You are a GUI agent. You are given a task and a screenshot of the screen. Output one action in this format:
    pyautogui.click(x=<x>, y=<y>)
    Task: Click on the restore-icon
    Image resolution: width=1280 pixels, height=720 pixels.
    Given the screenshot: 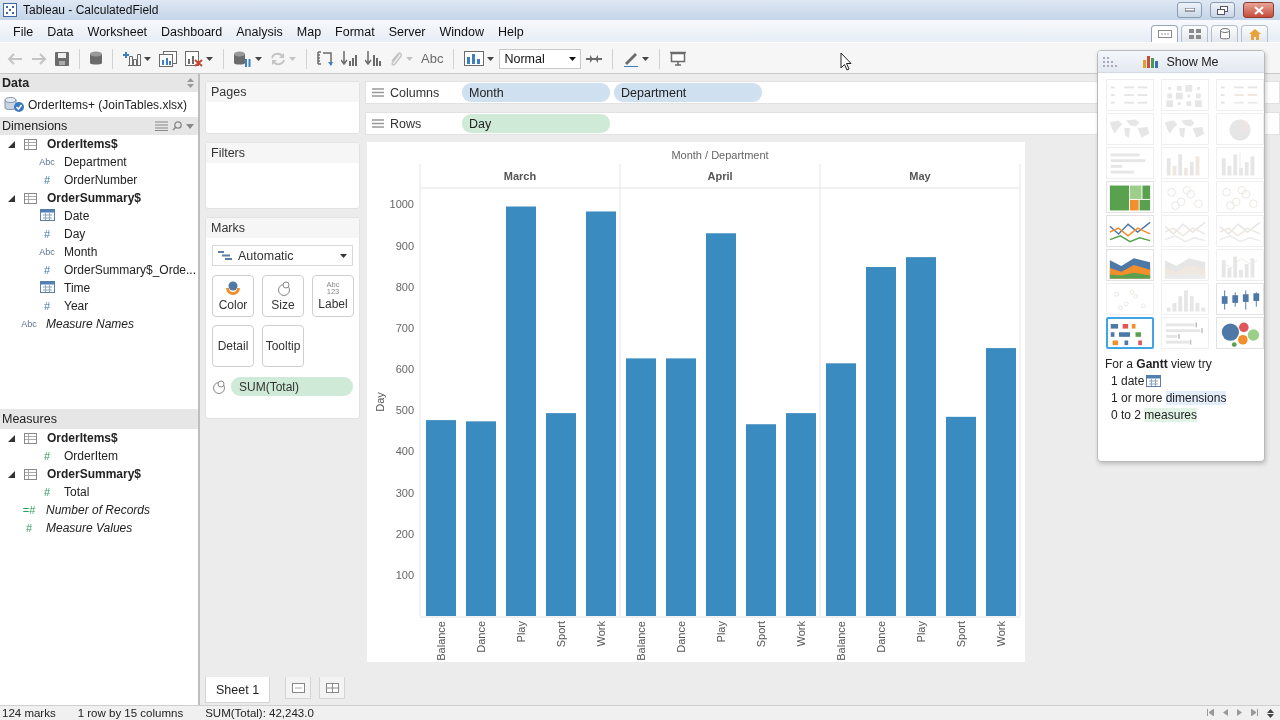 What is the action you would take?
    pyautogui.click(x=1222, y=10)
    